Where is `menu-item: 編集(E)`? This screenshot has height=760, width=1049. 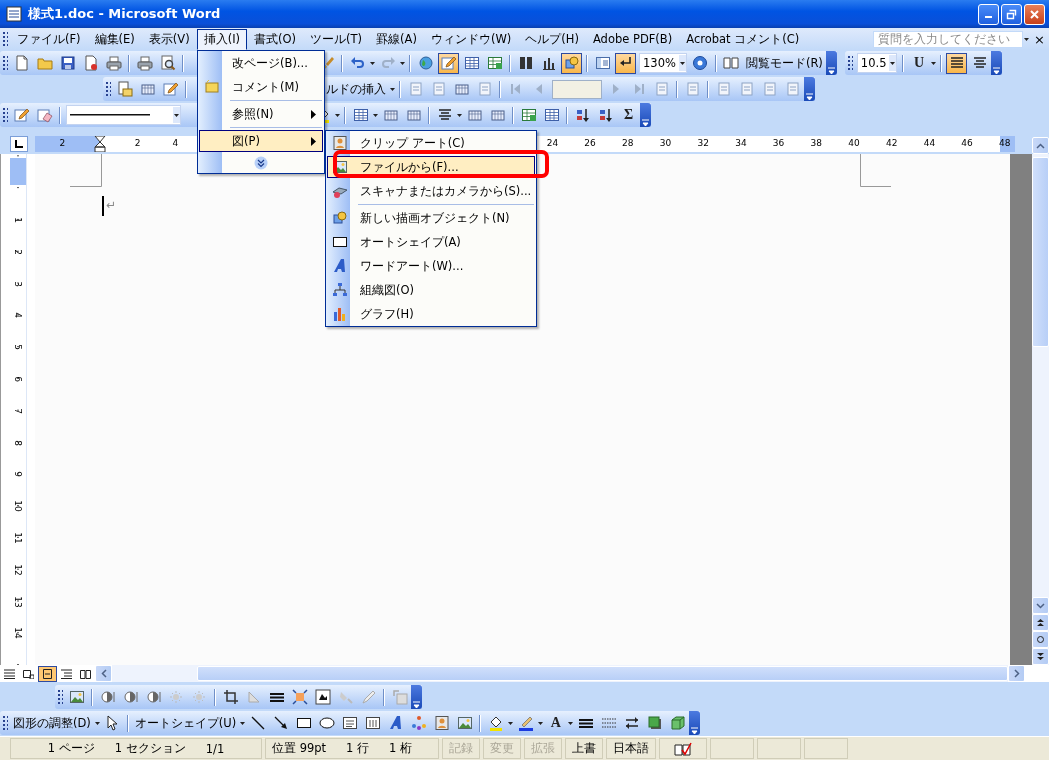 menu-item: 編集(E) is located at coordinates (114, 39).